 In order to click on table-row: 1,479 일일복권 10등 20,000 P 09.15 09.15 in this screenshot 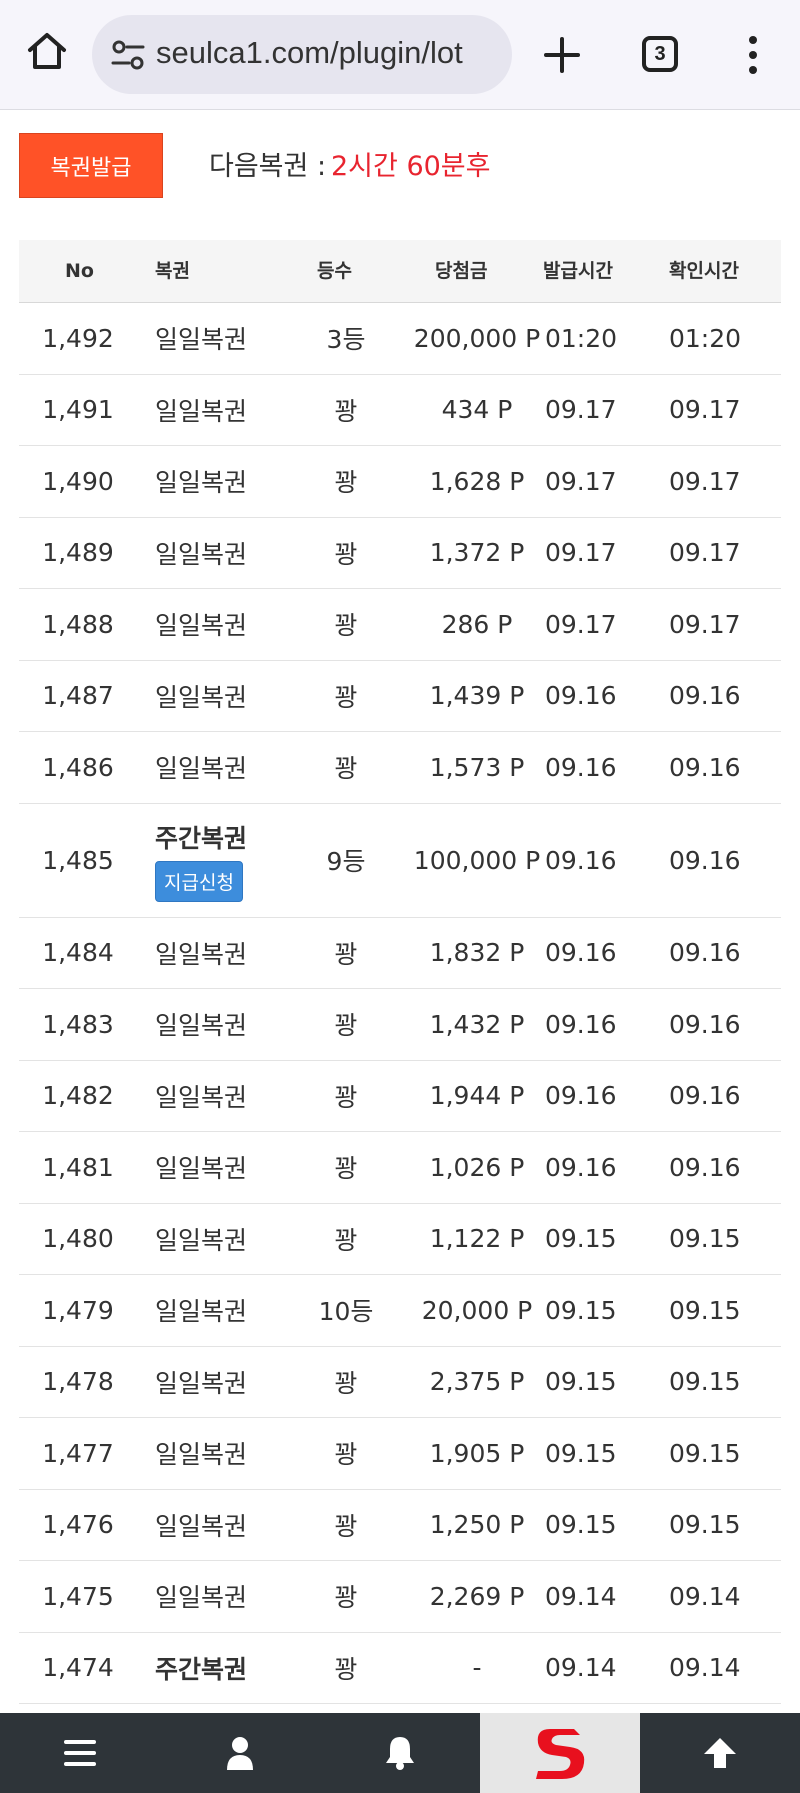, I will do `click(400, 1311)`.